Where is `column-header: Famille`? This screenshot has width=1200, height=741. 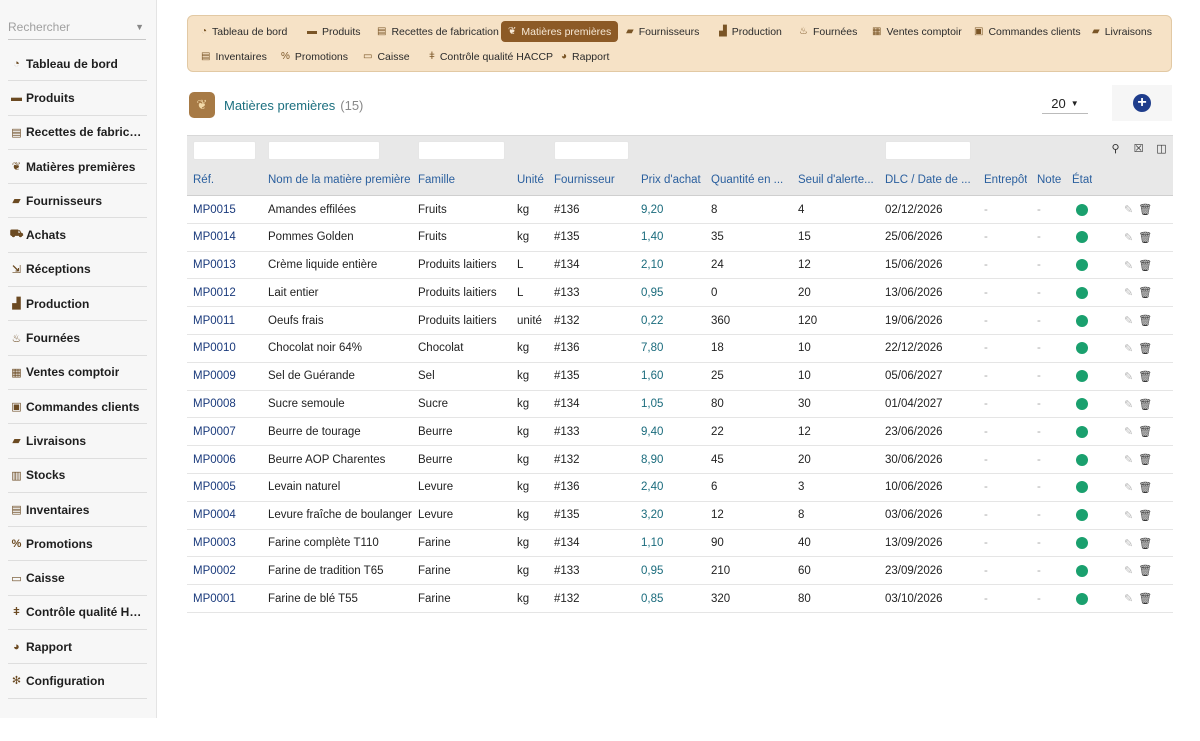
column-header: Famille is located at coordinates (436, 180).